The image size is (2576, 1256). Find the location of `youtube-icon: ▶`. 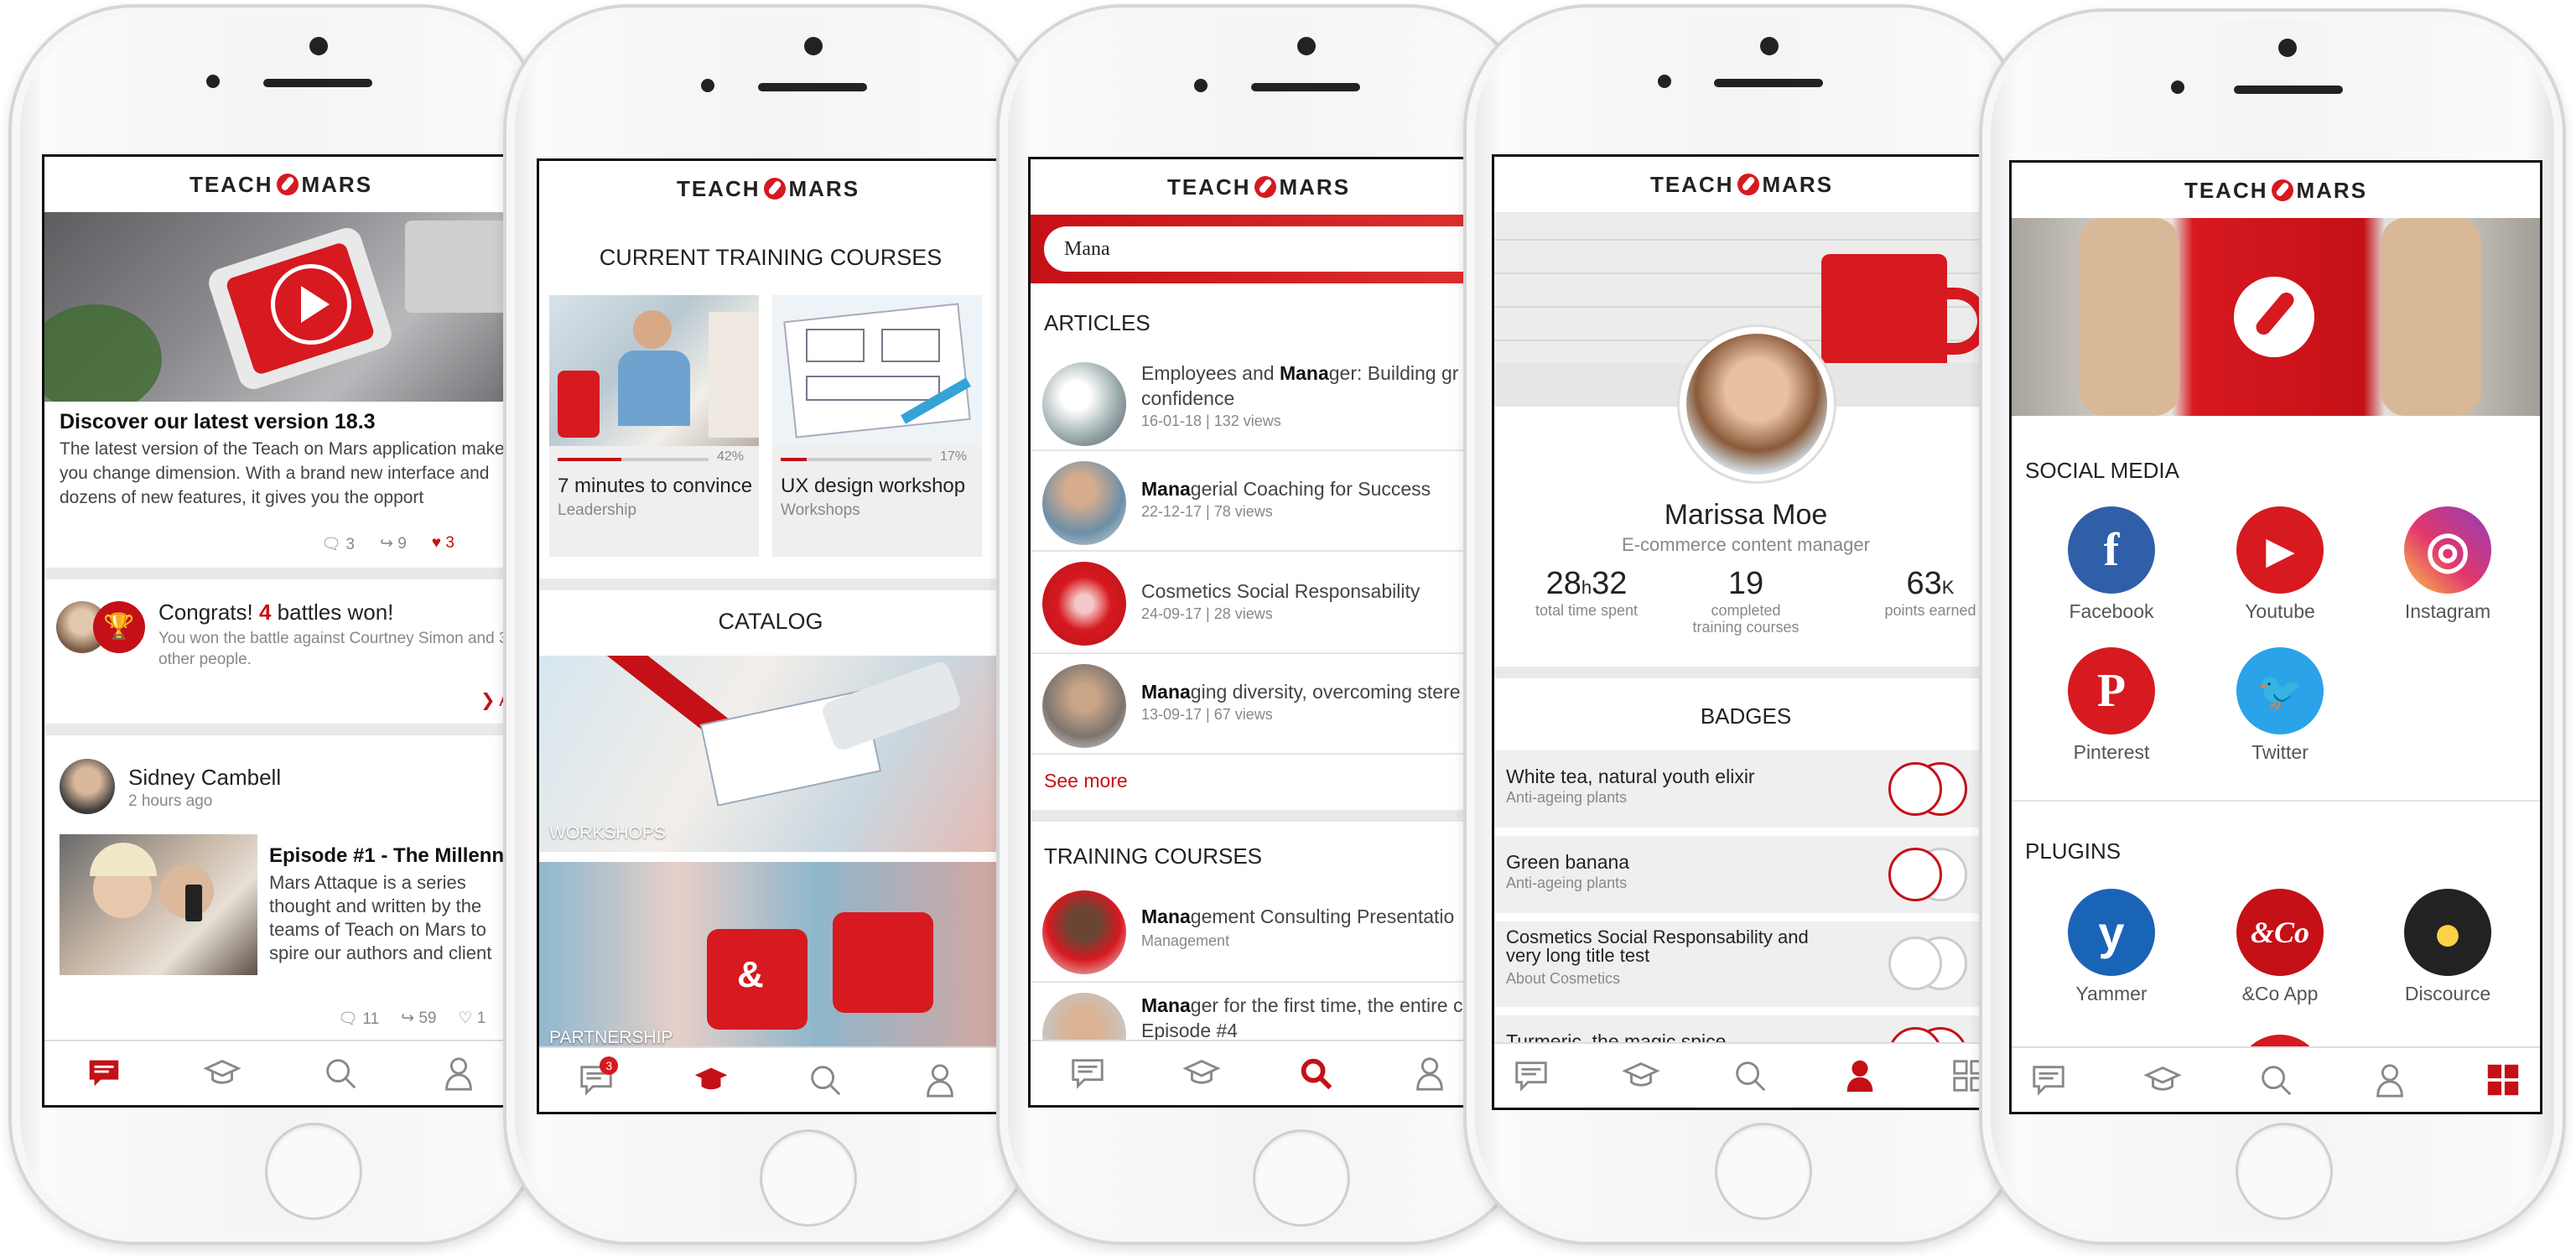

youtube-icon: ▶ is located at coordinates (2280, 550).